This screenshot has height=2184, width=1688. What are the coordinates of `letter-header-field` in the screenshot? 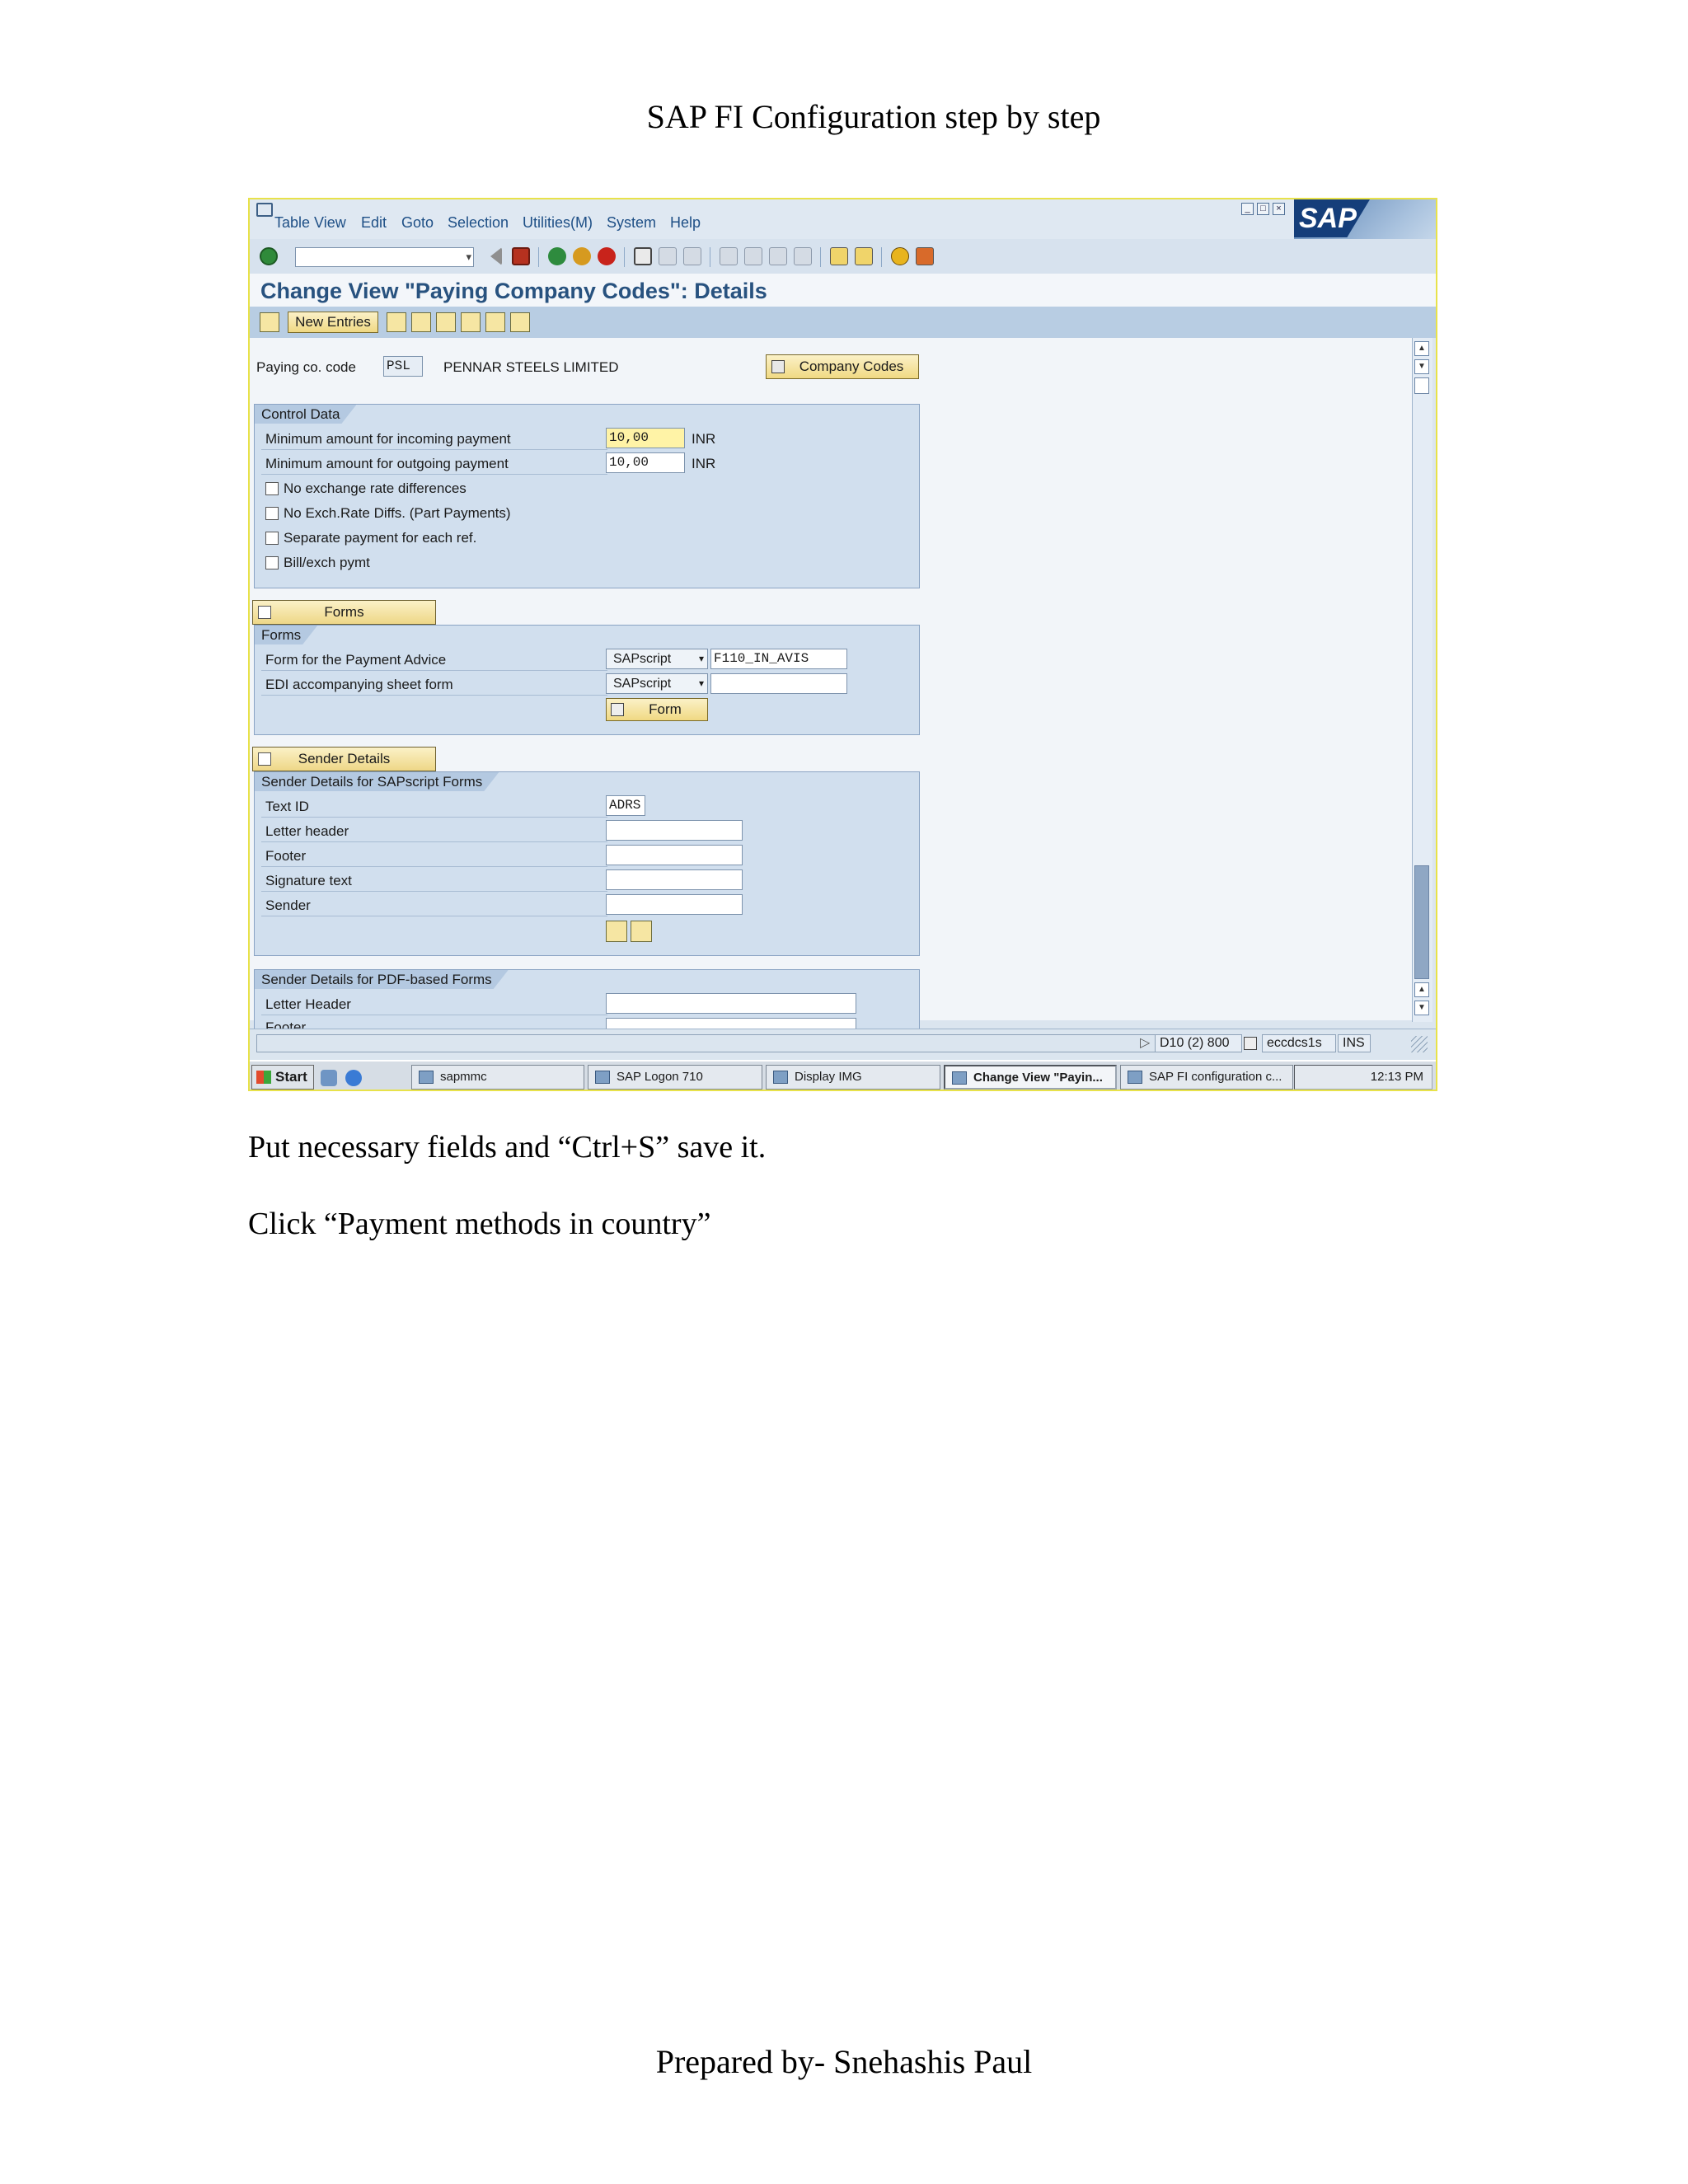 It's located at (675, 830).